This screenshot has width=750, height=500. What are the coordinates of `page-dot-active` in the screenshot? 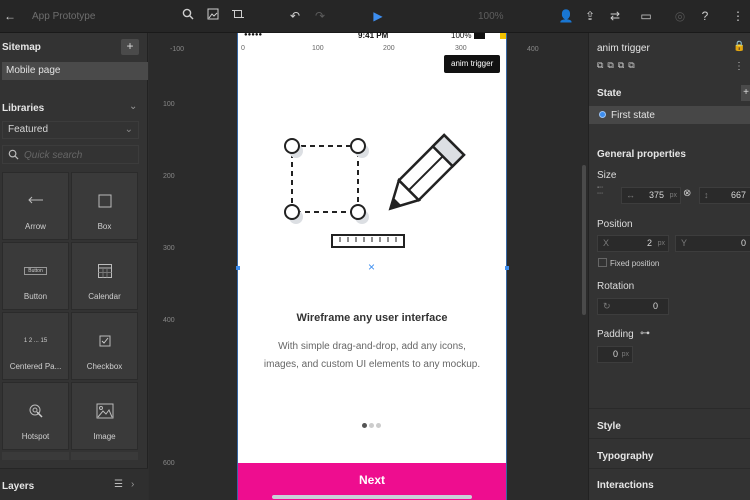 It's located at (364, 425).